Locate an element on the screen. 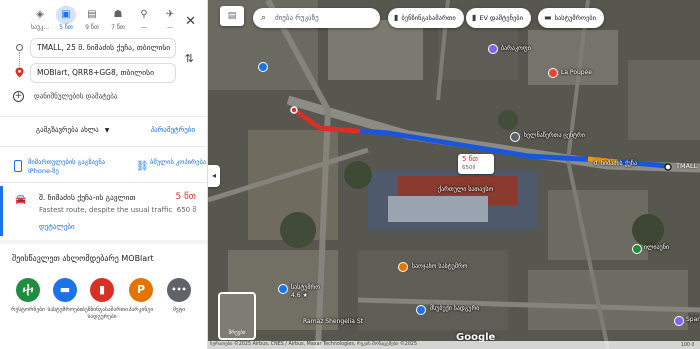  route-description: Fastest route, despite the usual traffic is located at coordinates (106, 210).